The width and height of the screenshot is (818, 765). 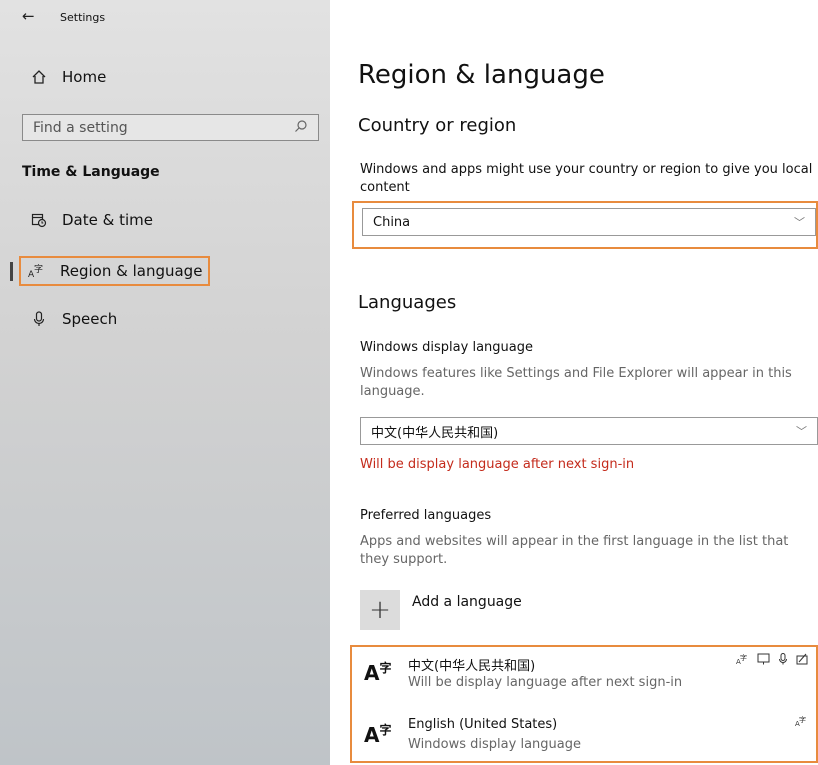 I want to click on handwriting-icon, so click(x=802, y=660).